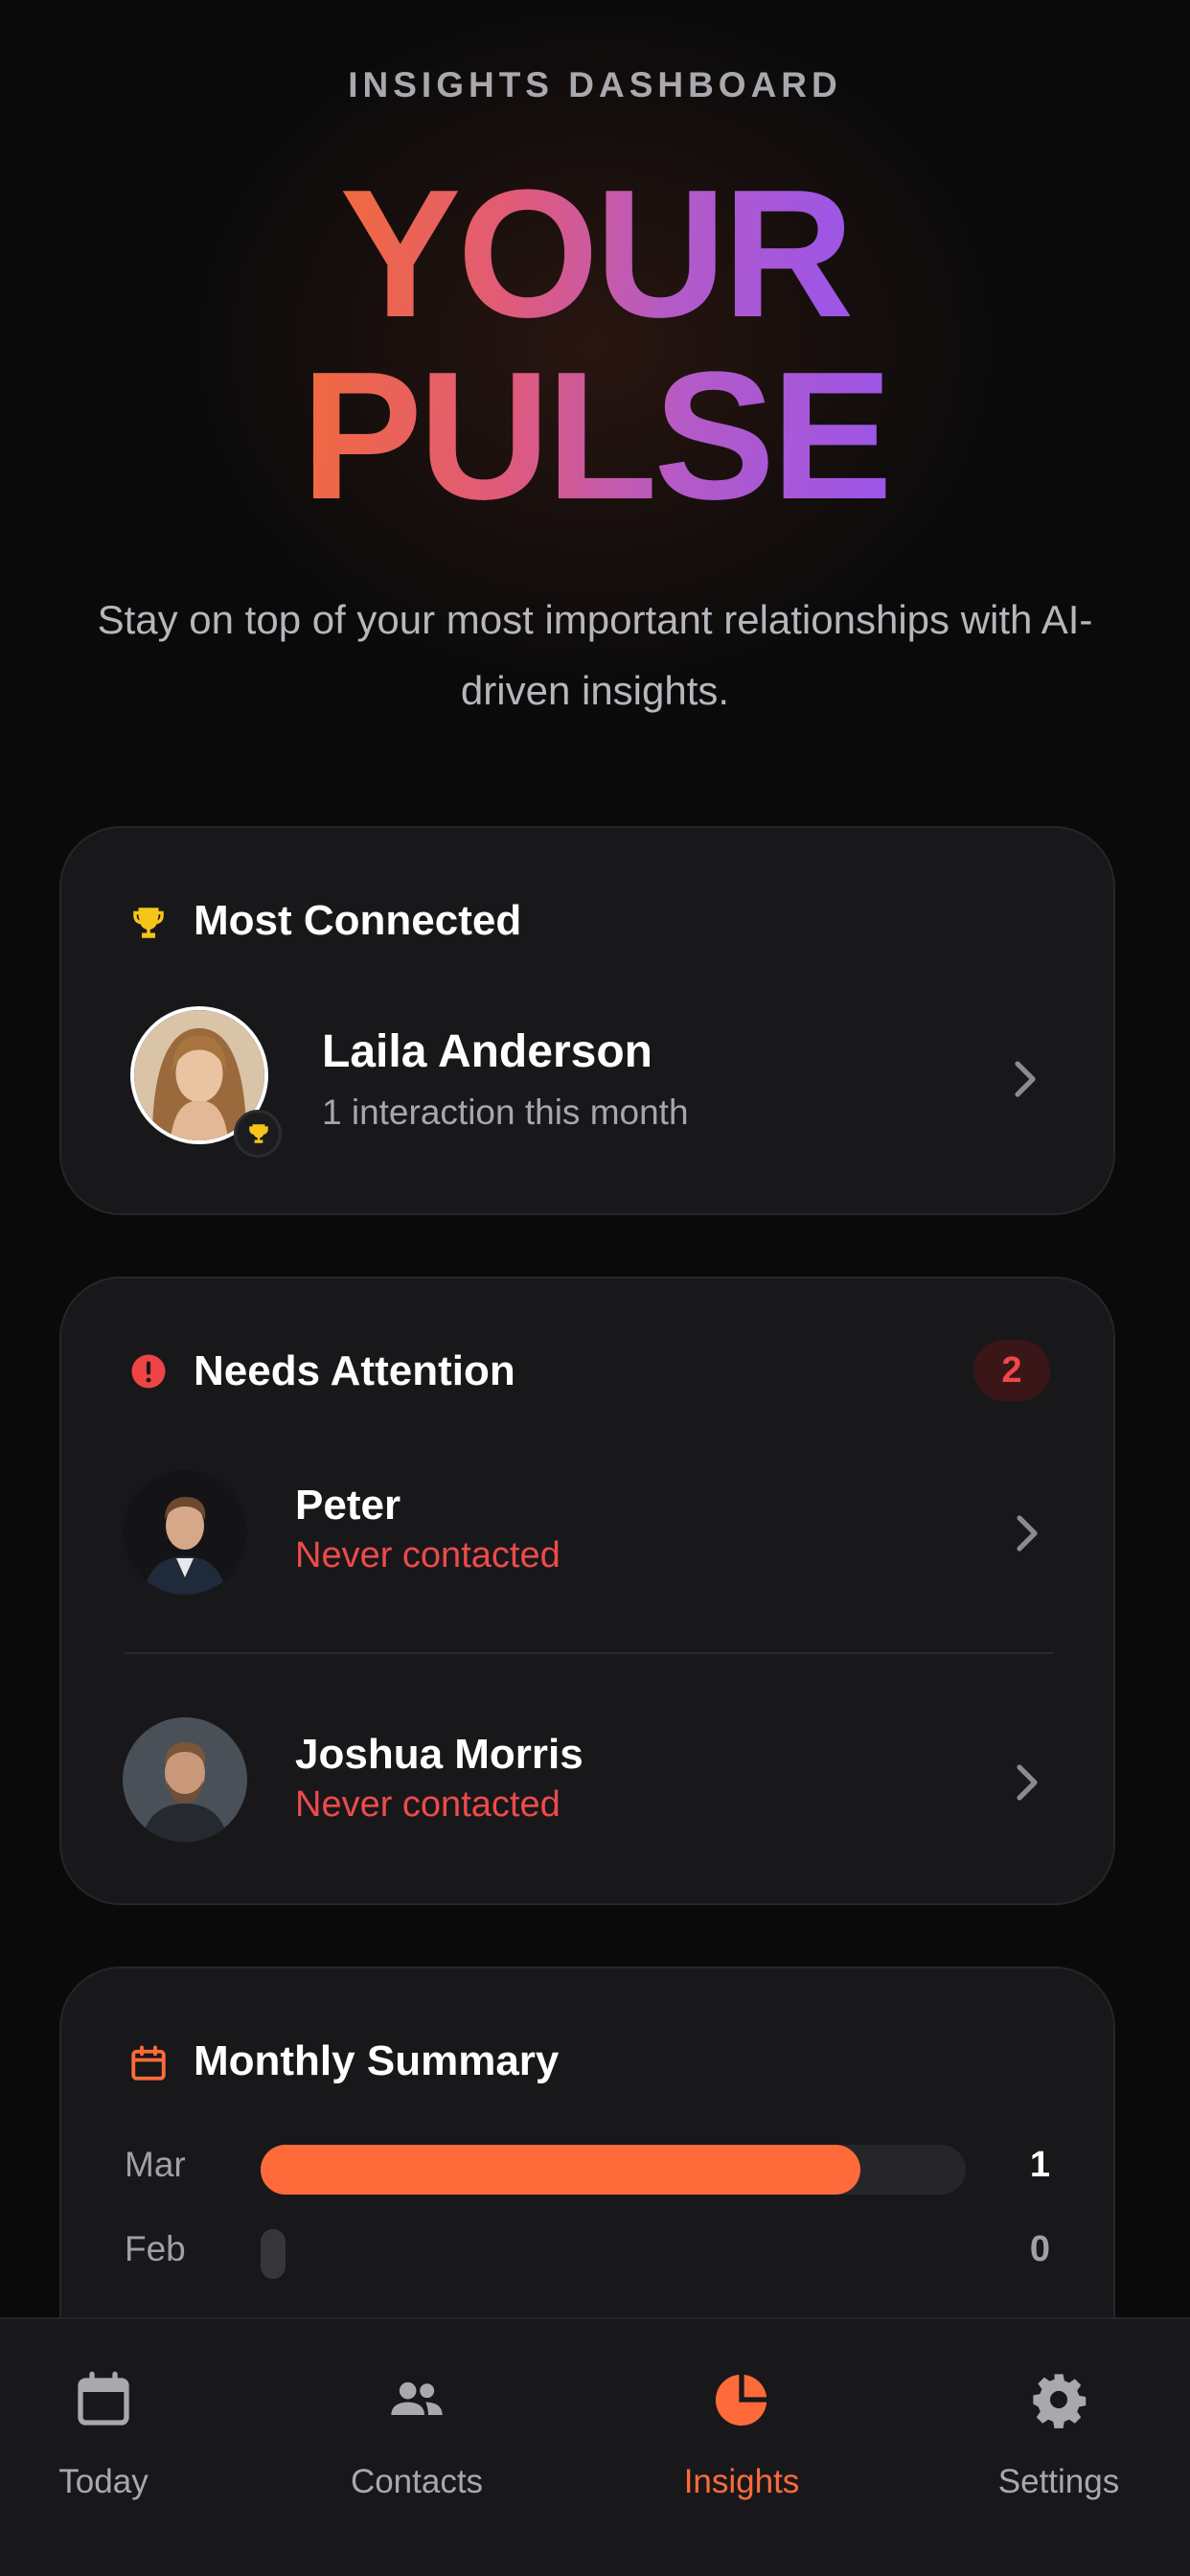 Image resolution: width=1190 pixels, height=2576 pixels. Describe the element at coordinates (148, 1371) in the screenshot. I see `alert-icon` at that location.